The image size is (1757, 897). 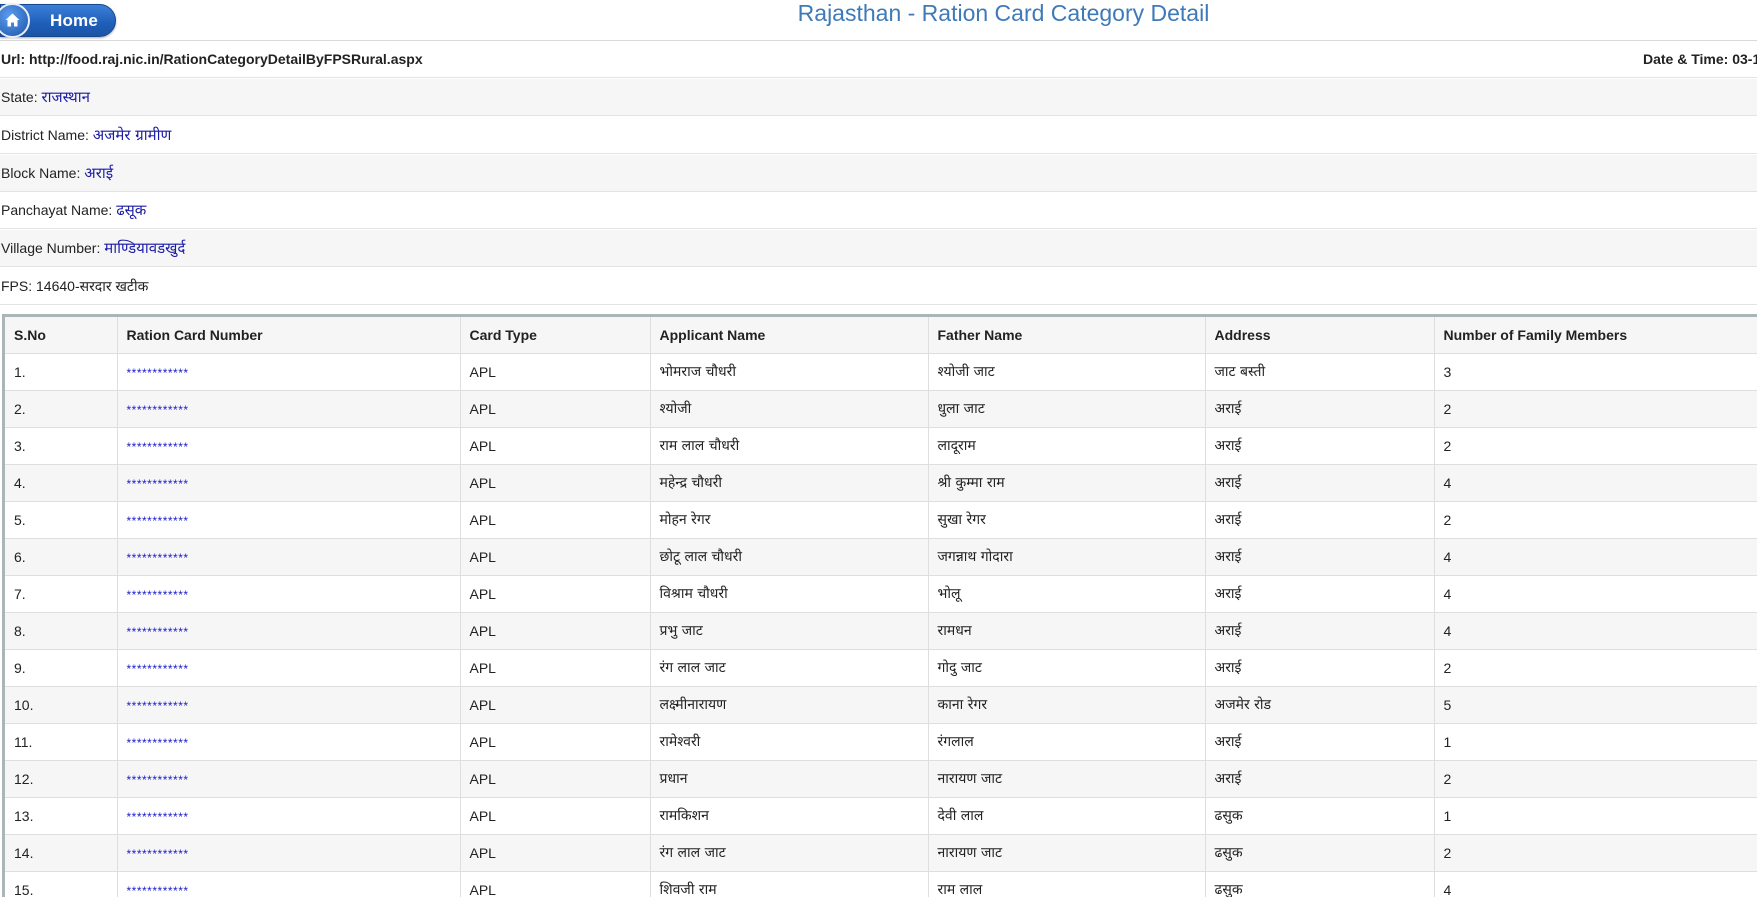 What do you see at coordinates (878, 210) in the screenshot?
I see `panchayat-row: Panchayat Name: ढसूक` at bounding box center [878, 210].